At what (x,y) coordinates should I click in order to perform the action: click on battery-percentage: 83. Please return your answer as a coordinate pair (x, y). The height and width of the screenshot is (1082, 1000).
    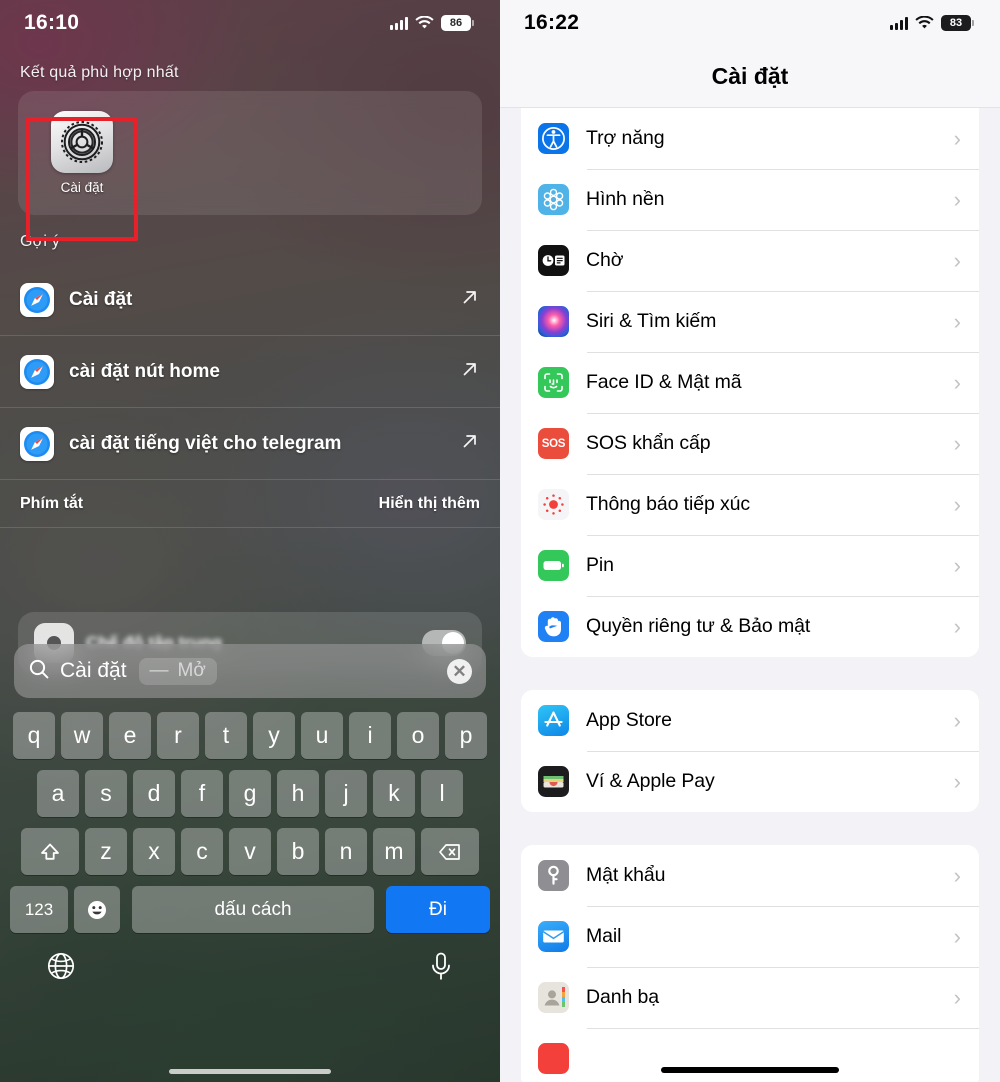
    Looking at the image, I should click on (956, 23).